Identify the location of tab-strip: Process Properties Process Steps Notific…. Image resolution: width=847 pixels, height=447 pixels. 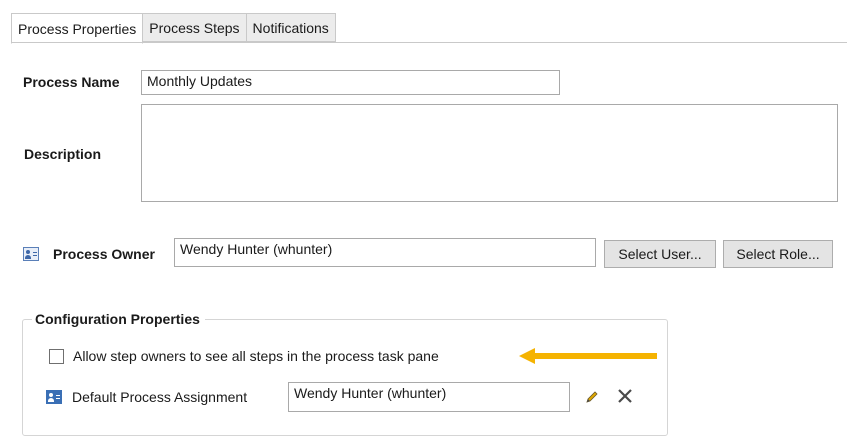
(173, 28).